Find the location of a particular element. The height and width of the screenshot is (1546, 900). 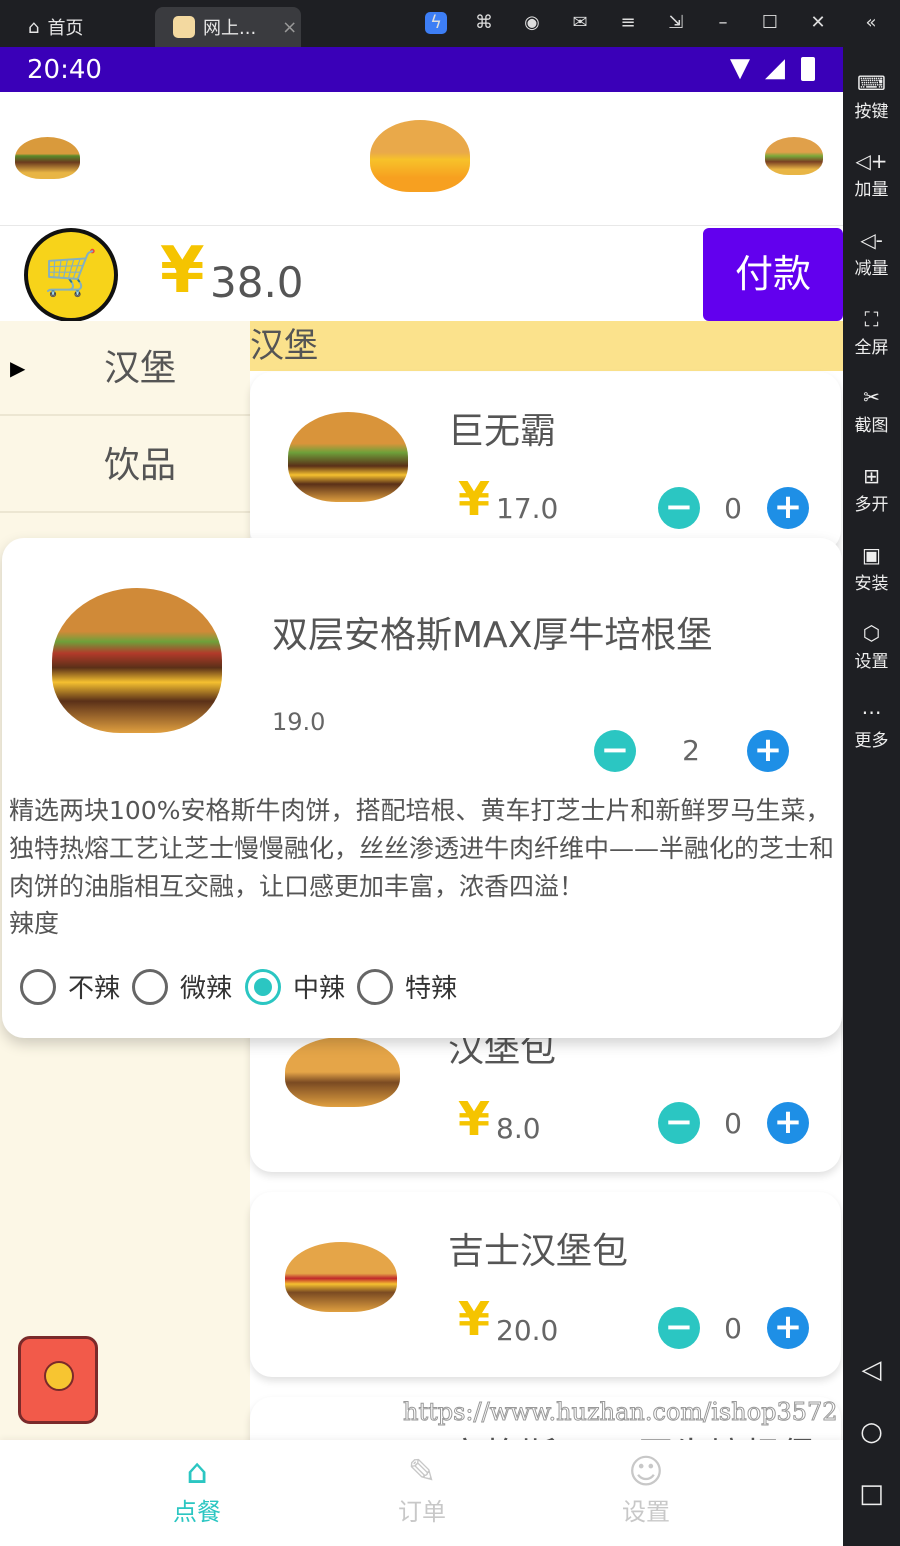

collapse-icon: « is located at coordinates (871, 23).